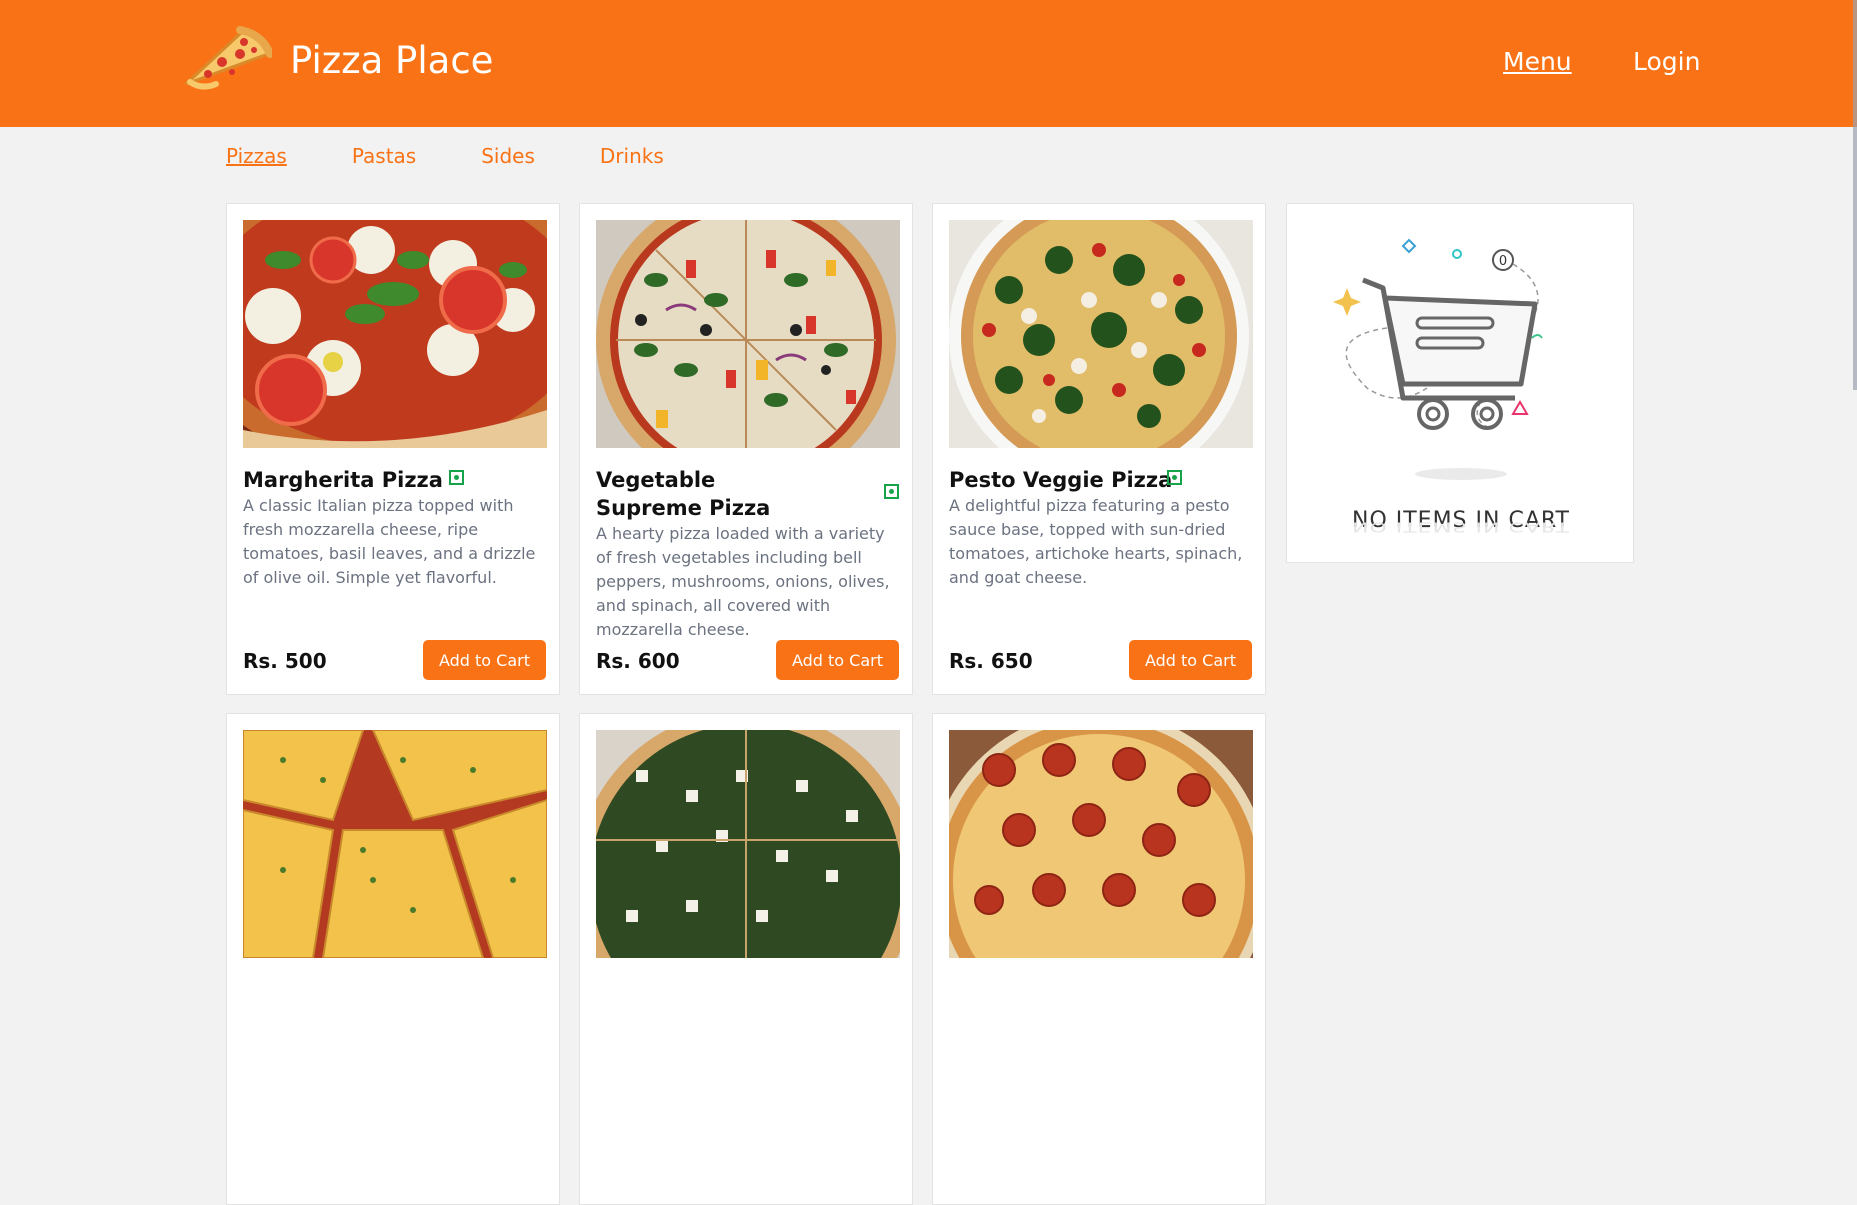  What do you see at coordinates (1460, 526) in the screenshot?
I see `cart-empty-text-reflection: NO ITEMS IN CART` at bounding box center [1460, 526].